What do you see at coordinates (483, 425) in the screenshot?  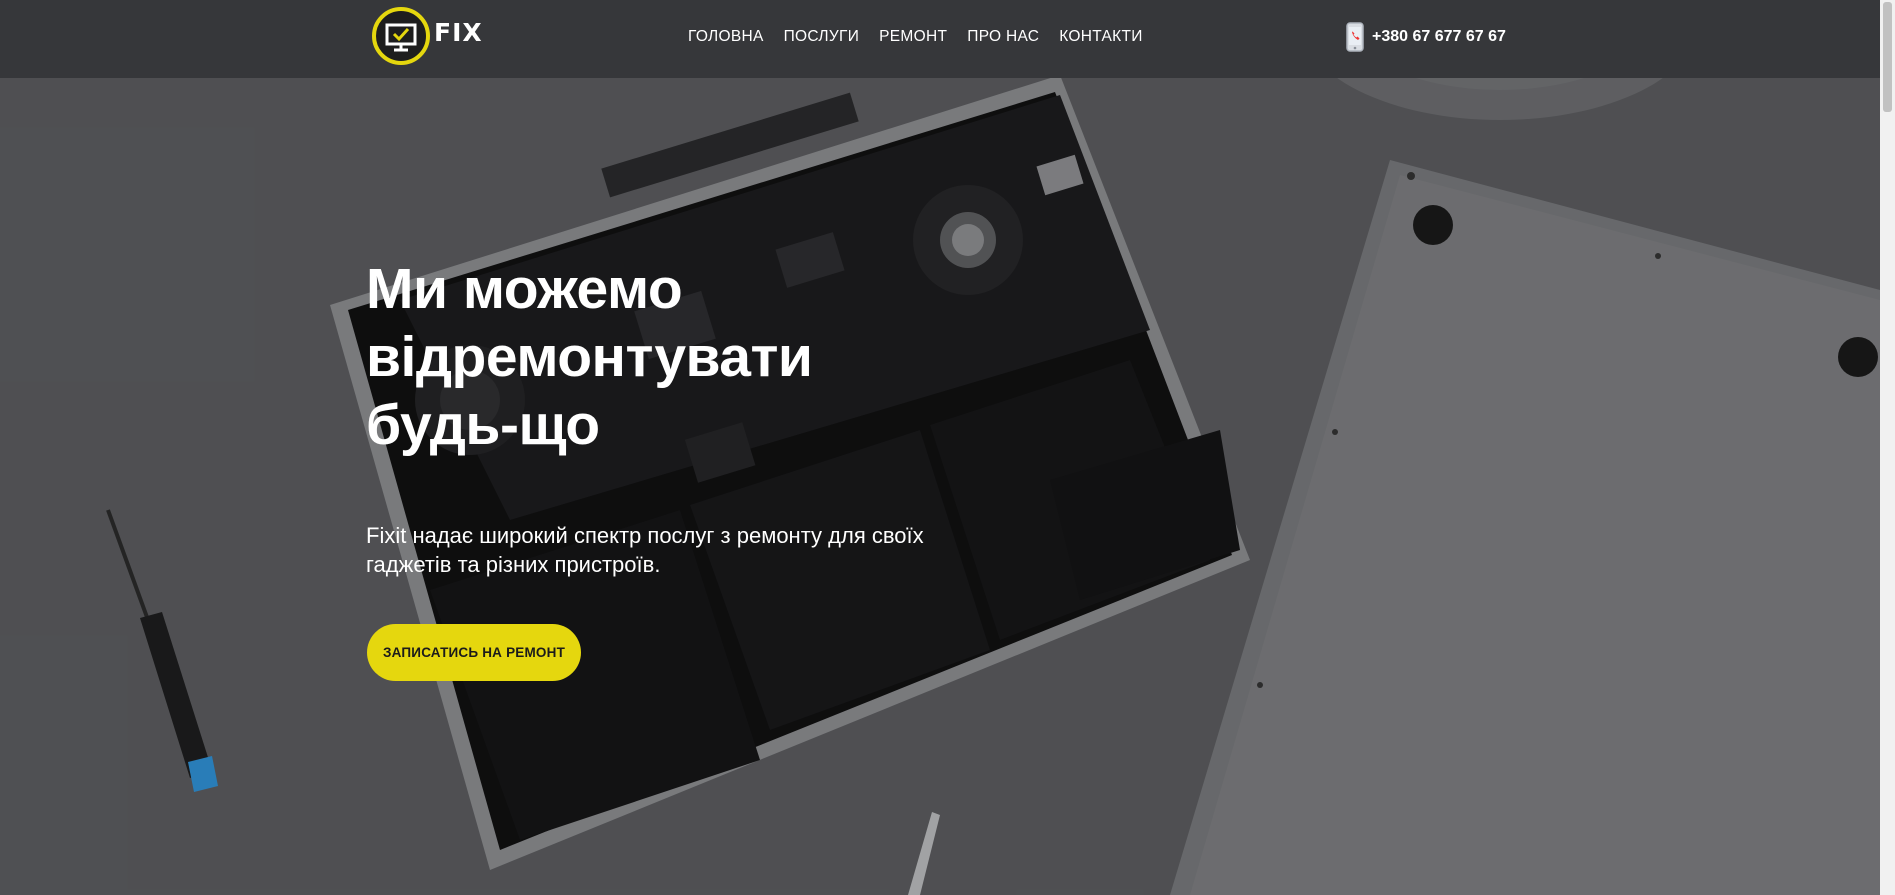 I see `hero-title-line: будь-що` at bounding box center [483, 425].